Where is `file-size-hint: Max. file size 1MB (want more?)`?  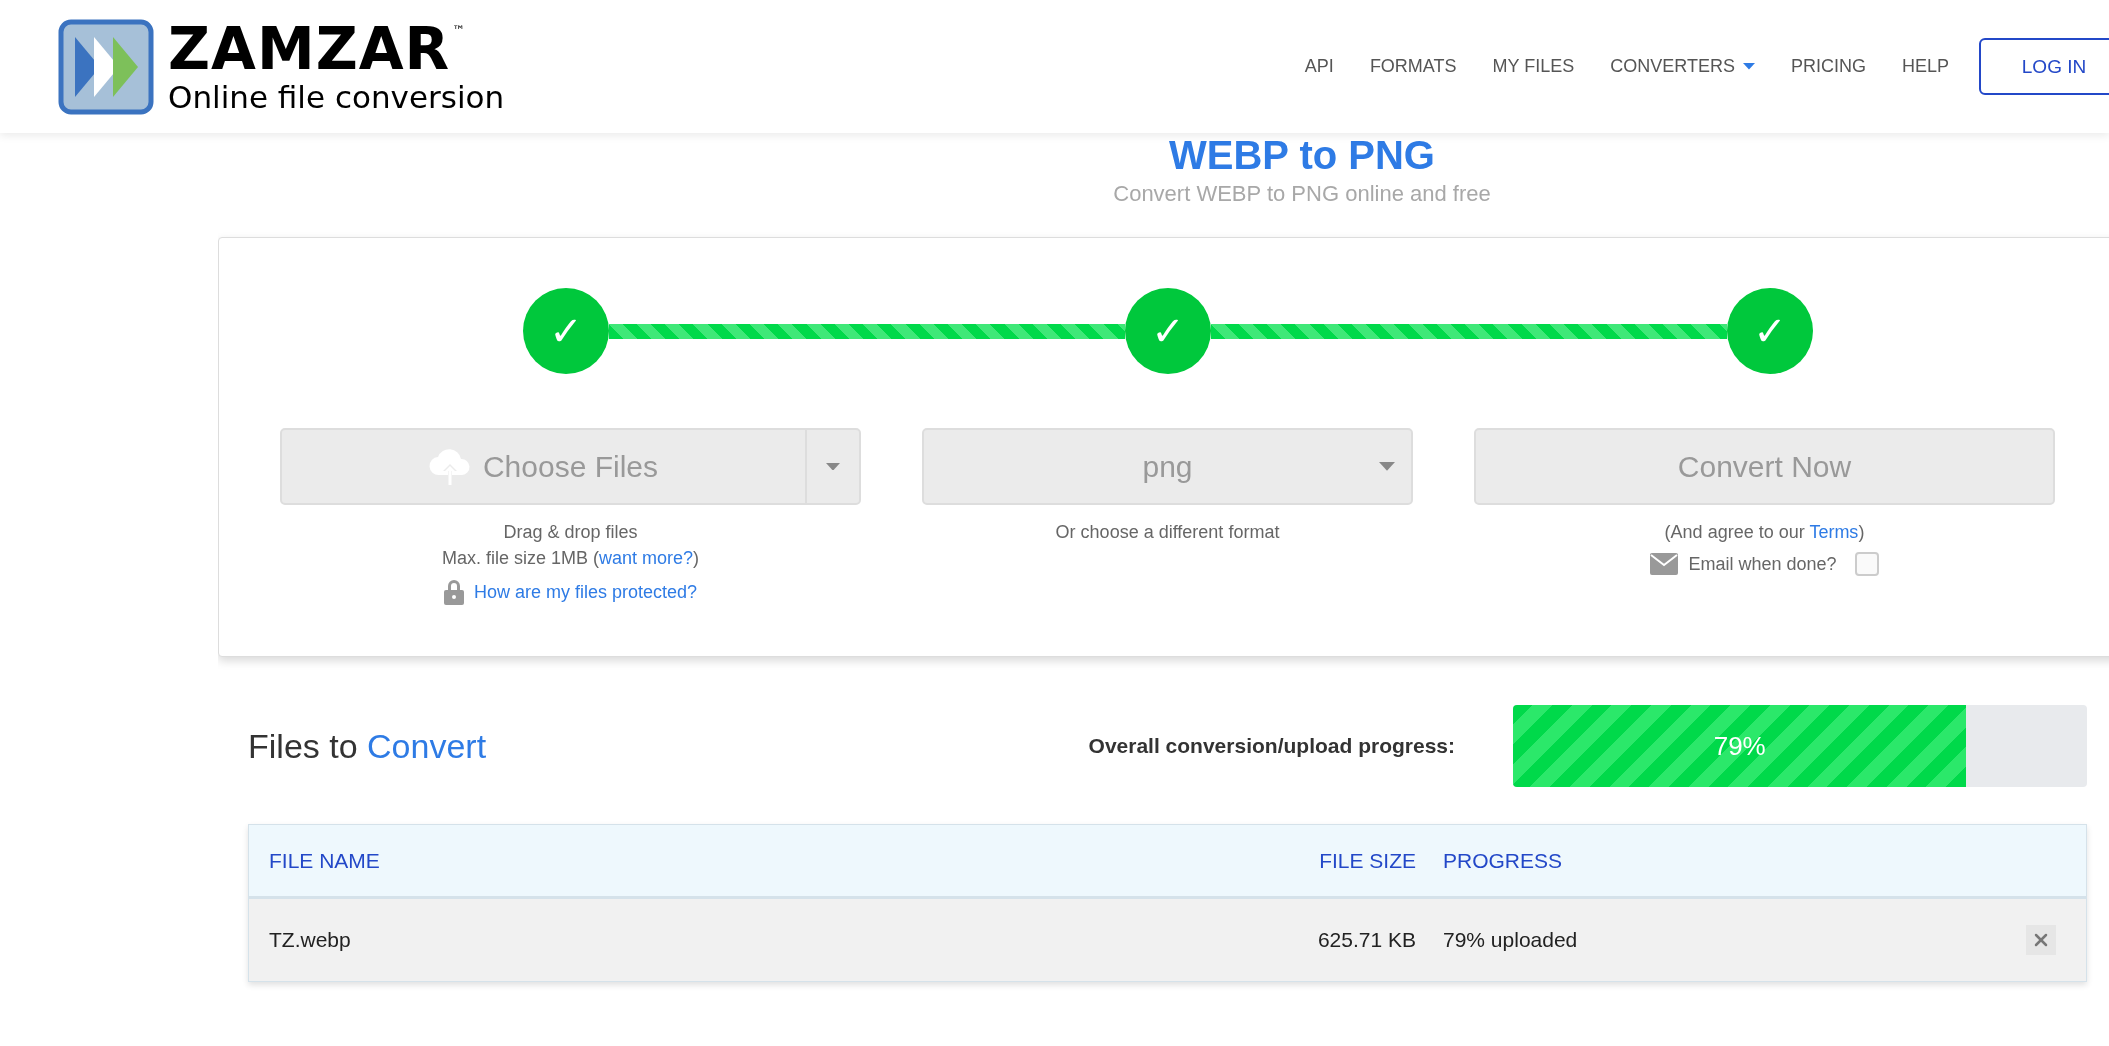 file-size-hint: Max. file size 1MB (want more?) is located at coordinates (570, 558).